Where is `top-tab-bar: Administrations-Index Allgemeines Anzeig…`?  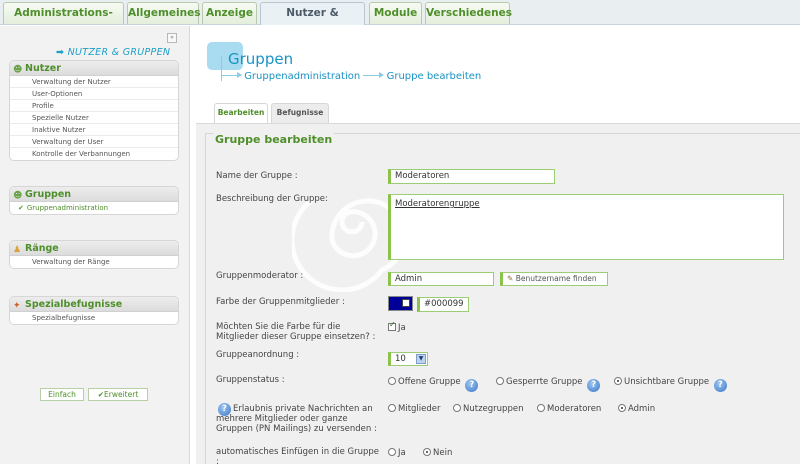
top-tab-bar: Administrations-Index Allgemeines Anzeig… is located at coordinates (400, 19).